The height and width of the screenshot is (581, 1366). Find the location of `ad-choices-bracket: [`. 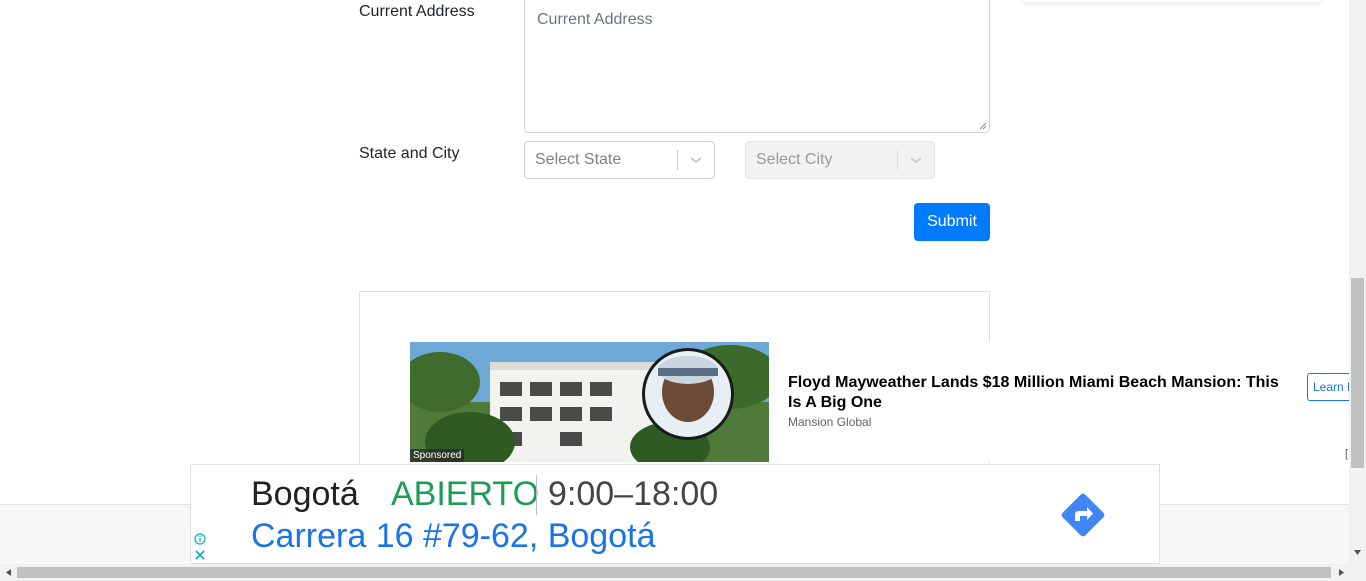

ad-choices-bracket: [ is located at coordinates (1346, 454).